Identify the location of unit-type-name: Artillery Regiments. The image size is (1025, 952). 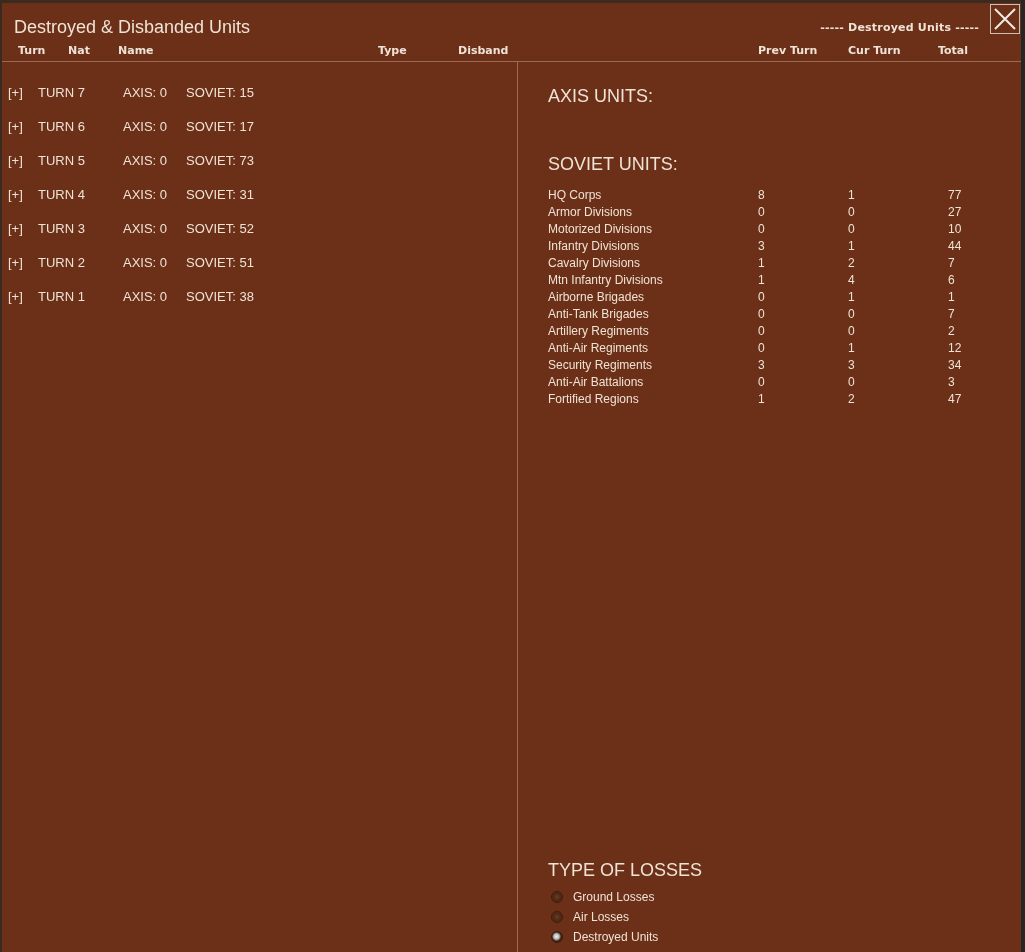
(598, 330).